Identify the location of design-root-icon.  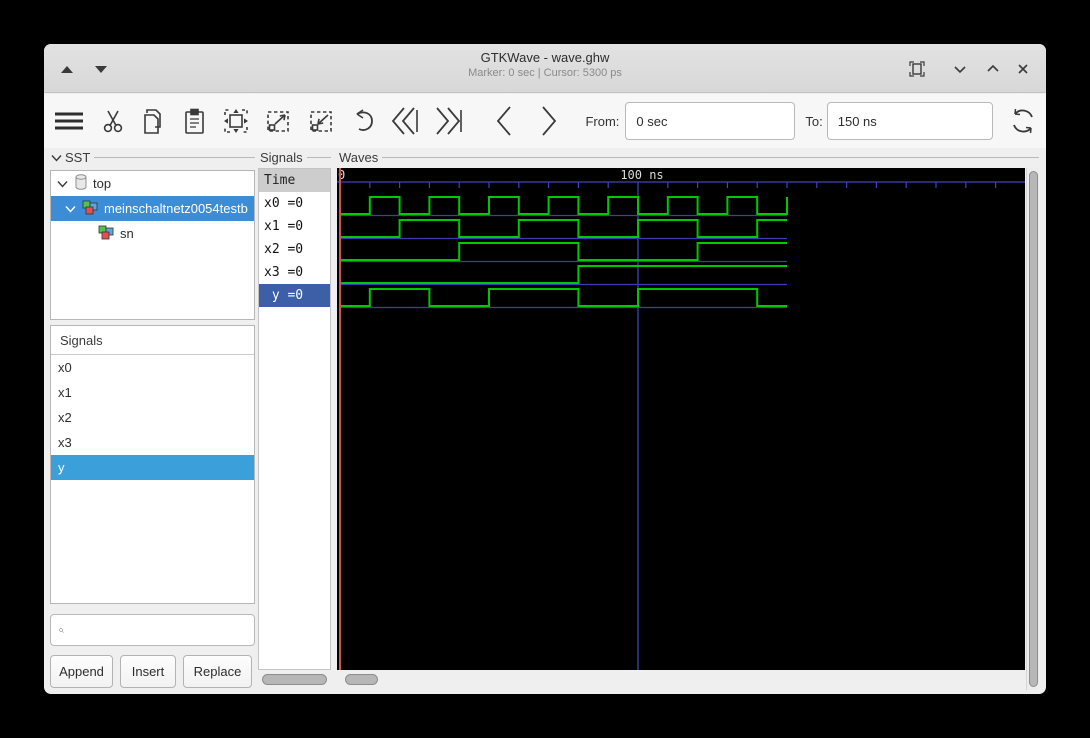
(81, 183).